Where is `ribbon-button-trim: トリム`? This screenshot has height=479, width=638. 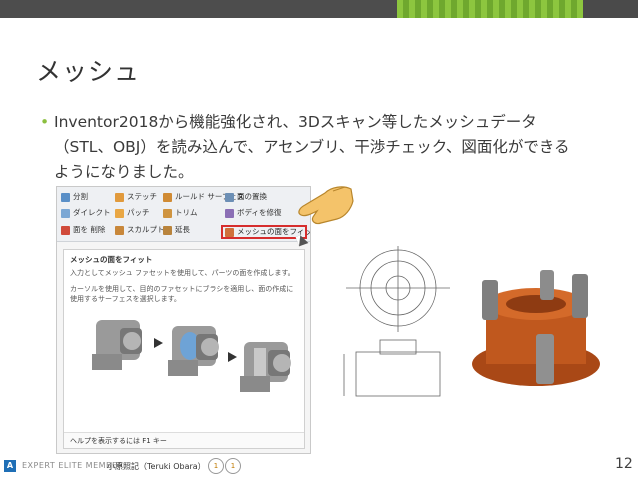
ribbon-button-trim: トリム is located at coordinates (180, 213).